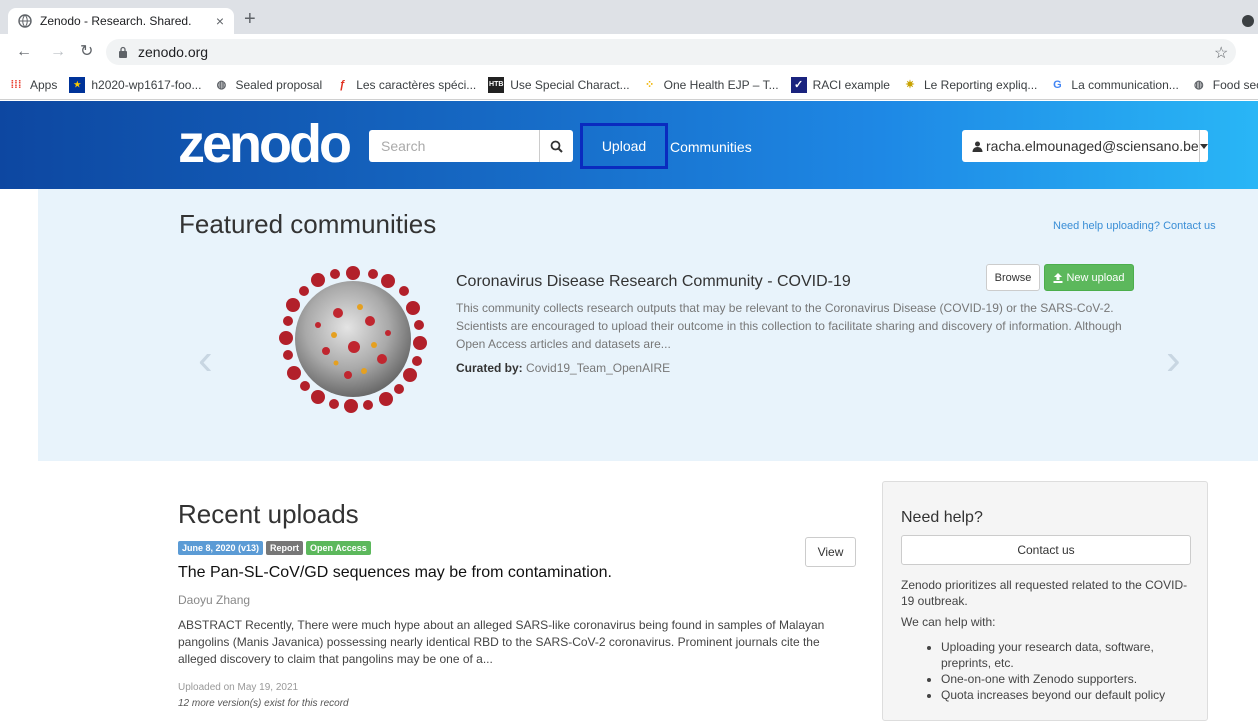 The width and height of the screenshot is (1258, 721). What do you see at coordinates (798, 84) in the screenshot?
I see `checkbox-icon: ✓` at bounding box center [798, 84].